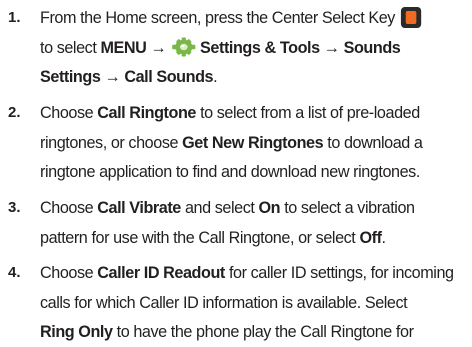 Image resolution: width=472 pixels, height=347 pixels. What do you see at coordinates (370, 237) in the screenshot?
I see `off-label: Off` at bounding box center [370, 237].